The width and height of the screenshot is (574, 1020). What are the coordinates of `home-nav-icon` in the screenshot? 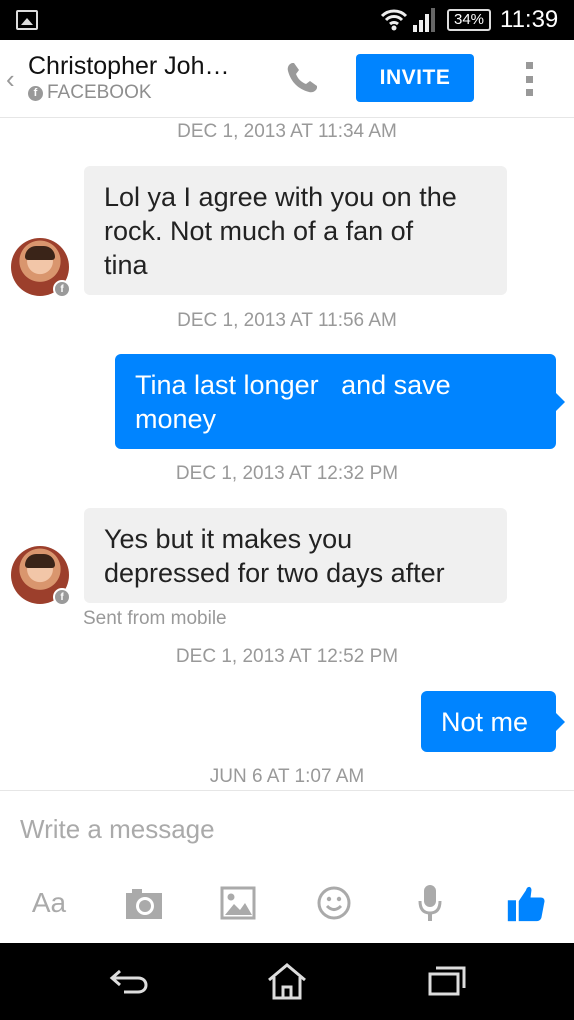 It's located at (287, 981).